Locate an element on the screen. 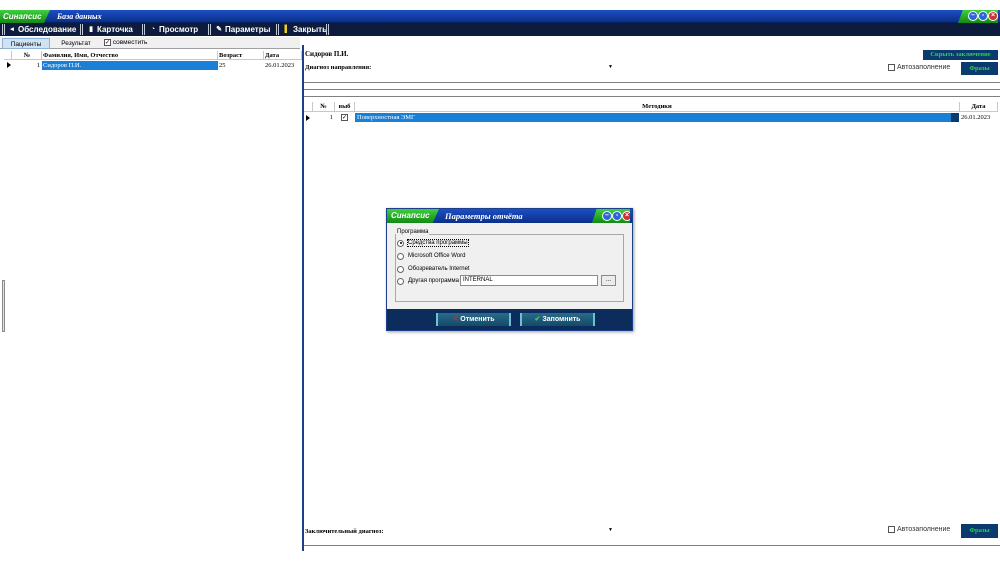 Image resolution: width=1000 pixels, height=563 pixels. window-controls: – ▫ × is located at coordinates (978, 16).